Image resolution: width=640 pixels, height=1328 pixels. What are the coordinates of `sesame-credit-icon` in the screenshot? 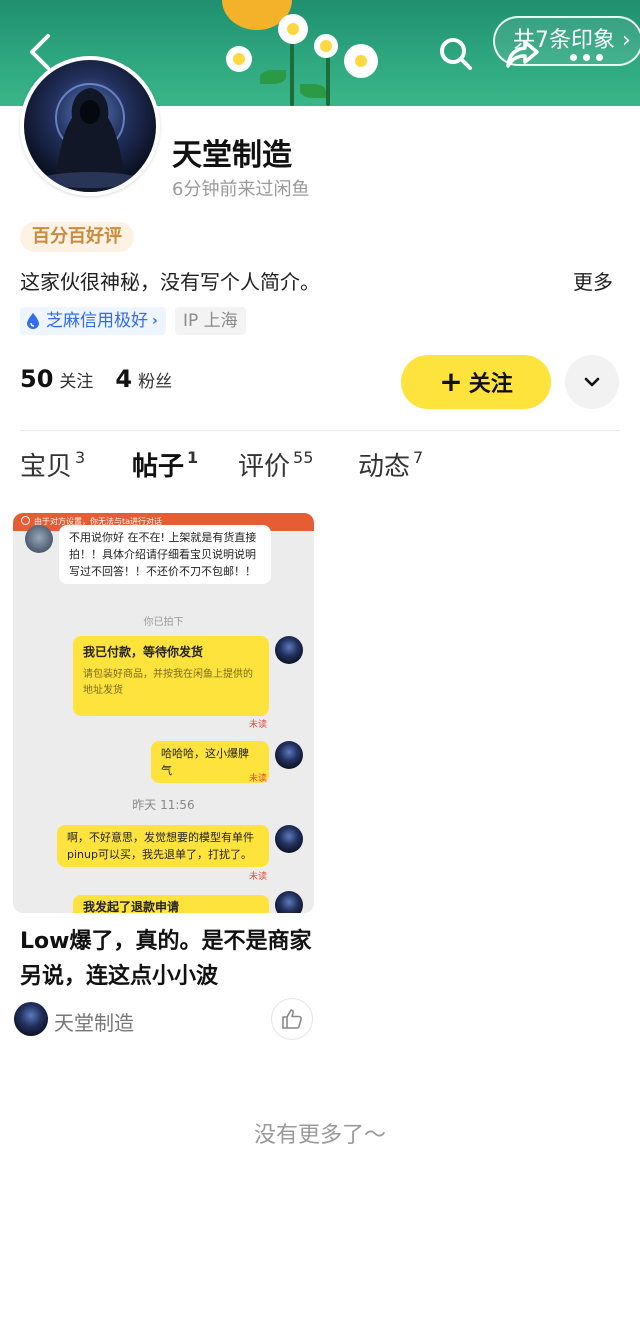 It's located at (33, 321).